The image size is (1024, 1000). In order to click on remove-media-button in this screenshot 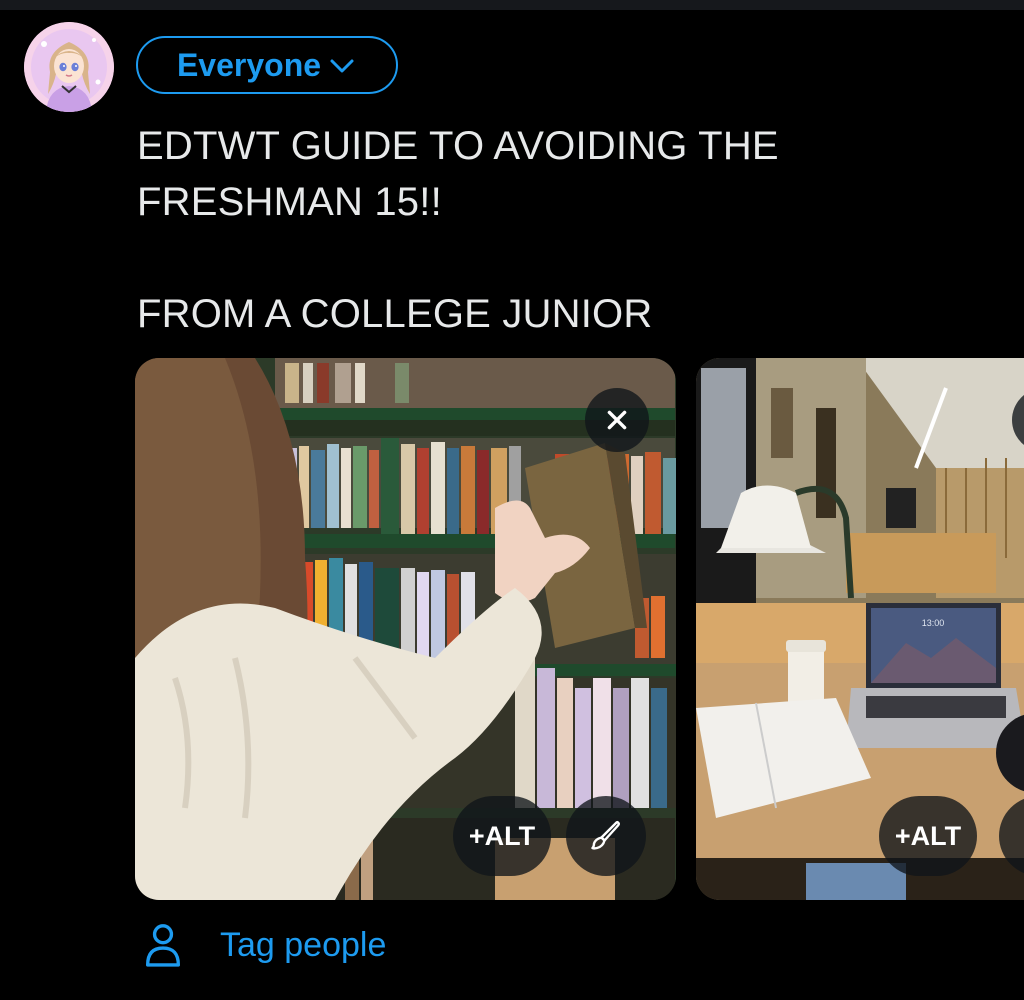, I will do `click(617, 420)`.